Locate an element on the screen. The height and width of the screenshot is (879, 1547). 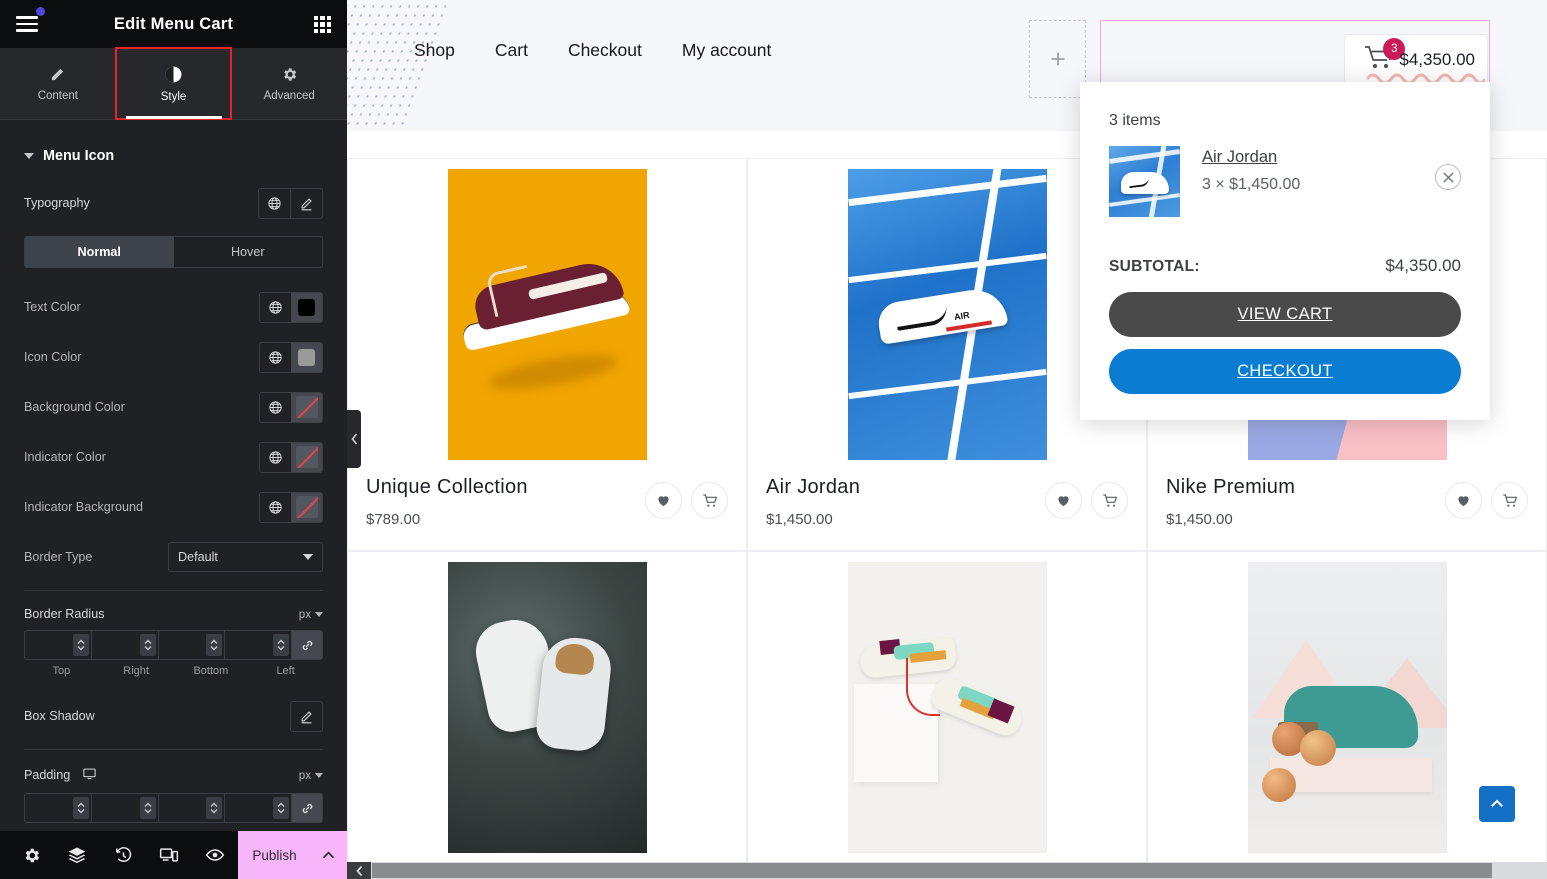
border-radius-unit-select: px is located at coordinates (311, 614).